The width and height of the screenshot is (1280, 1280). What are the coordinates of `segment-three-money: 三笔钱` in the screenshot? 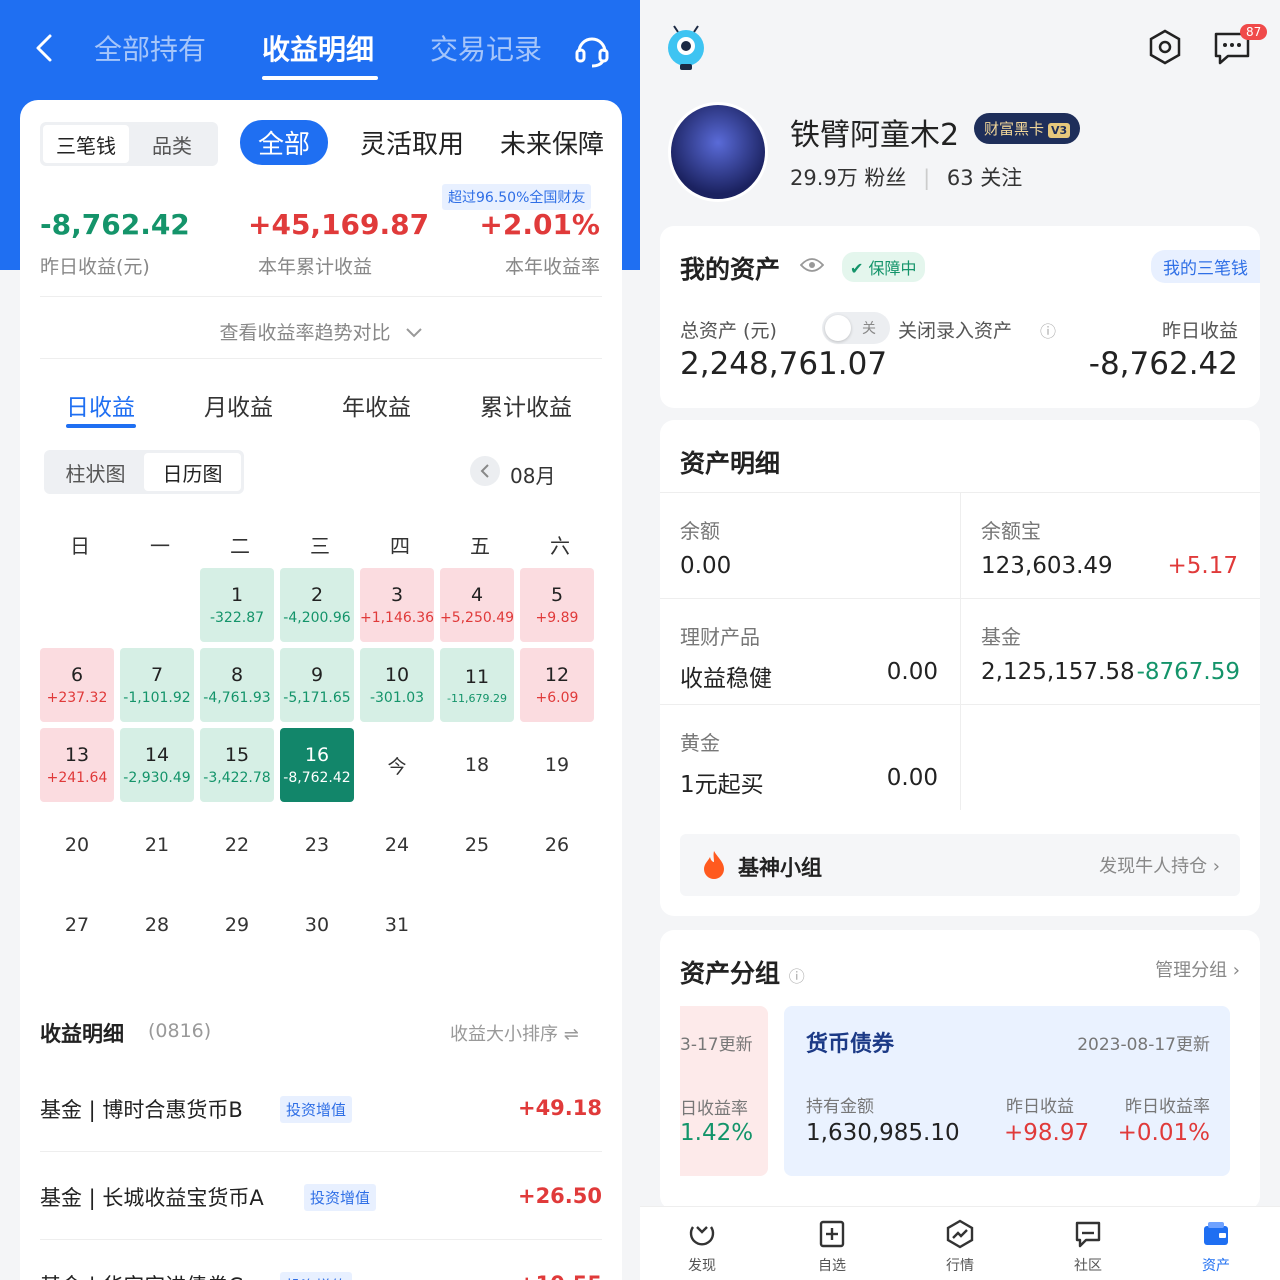 It's located at (86, 144).